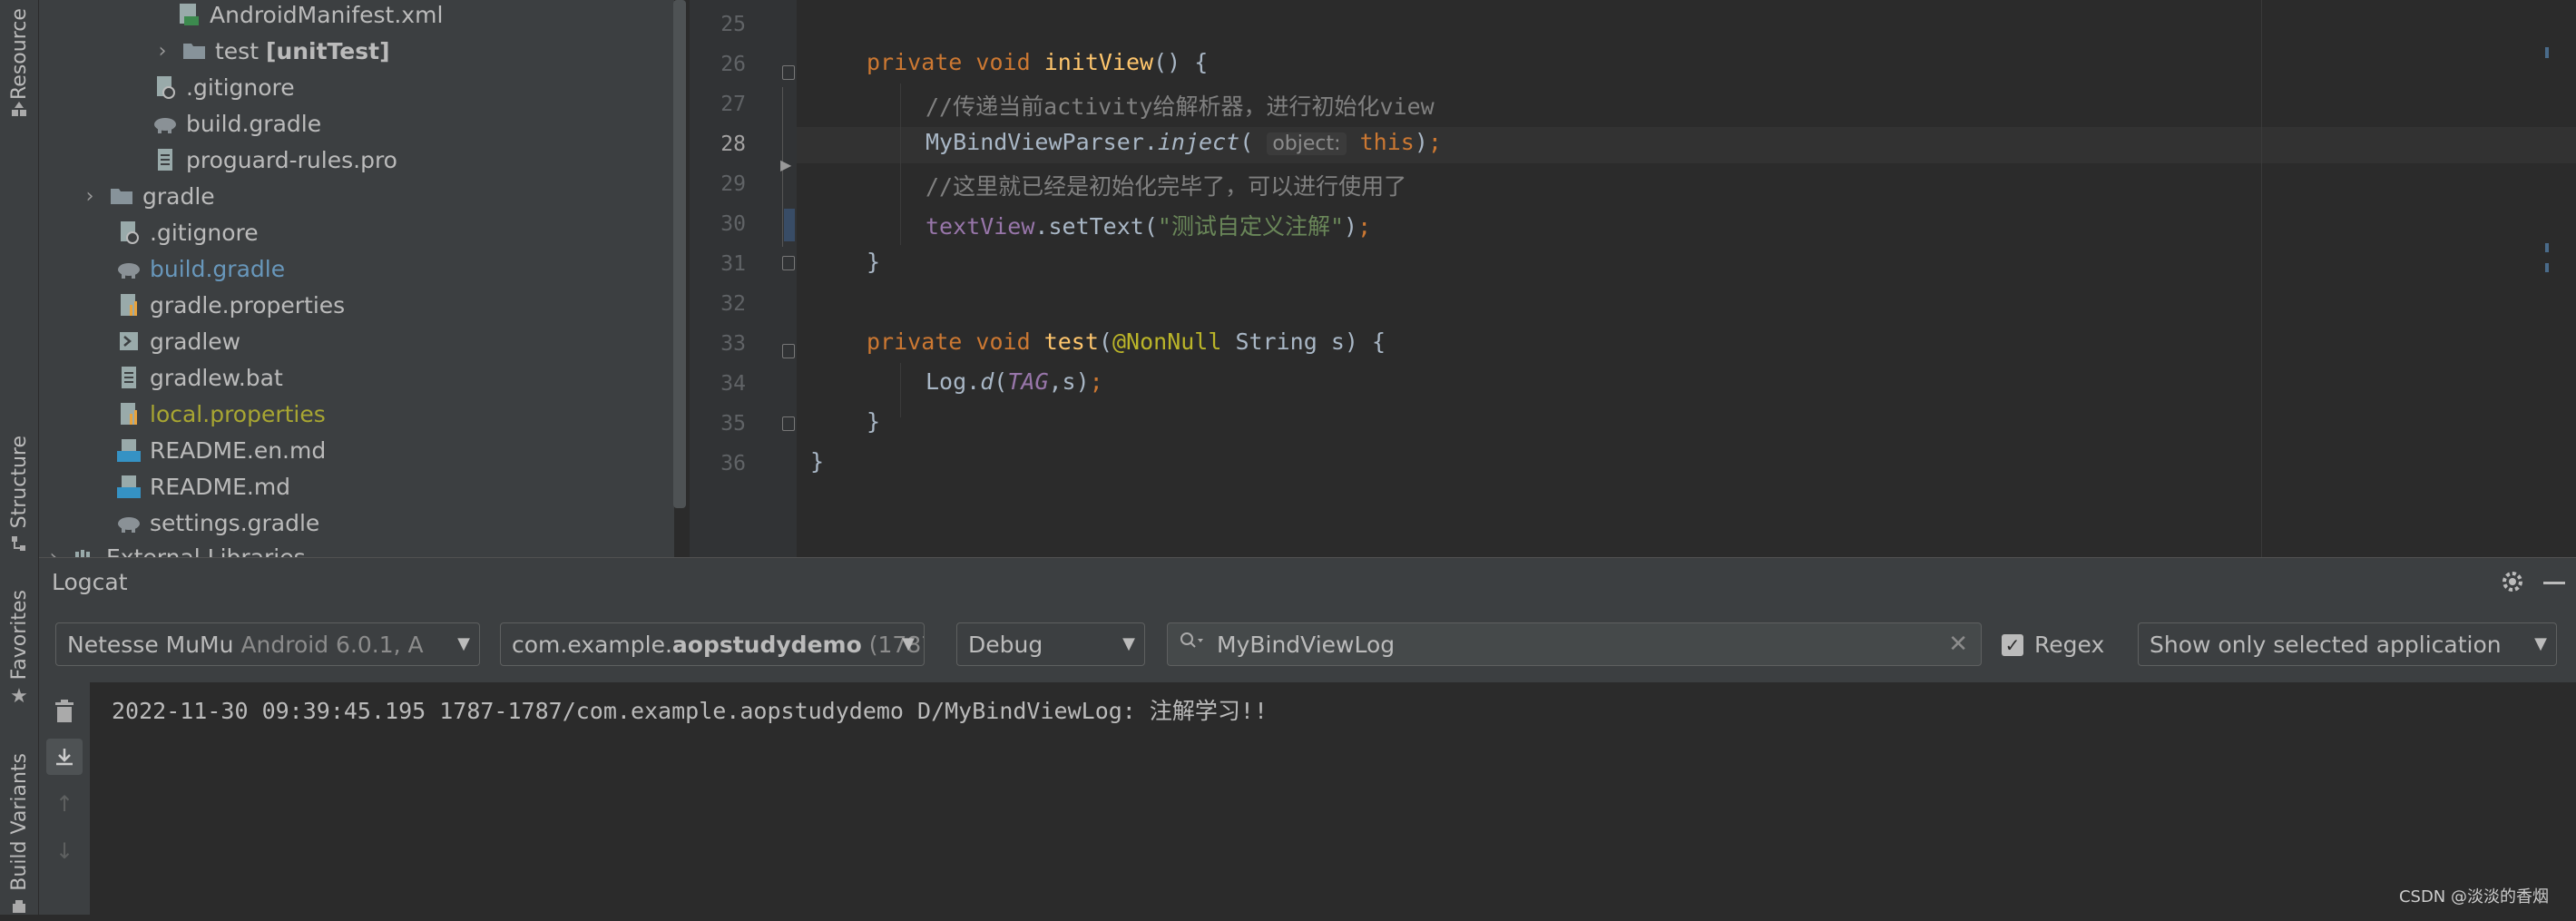 The height and width of the screenshot is (921, 2576). Describe the element at coordinates (874, 421) in the screenshot. I see `code-line-35: }` at that location.